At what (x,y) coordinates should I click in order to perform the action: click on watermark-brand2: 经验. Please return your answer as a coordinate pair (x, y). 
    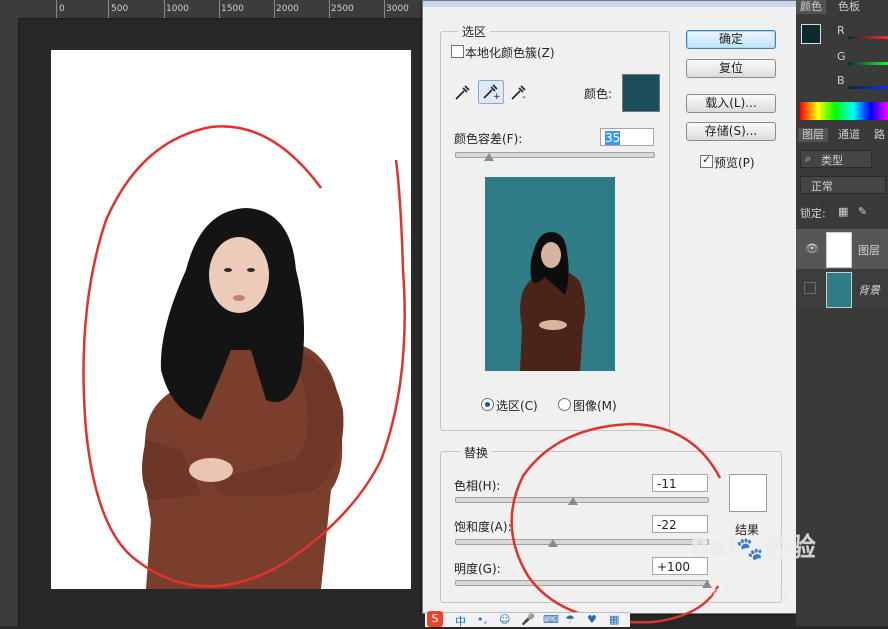
    Looking at the image, I should click on (789, 548).